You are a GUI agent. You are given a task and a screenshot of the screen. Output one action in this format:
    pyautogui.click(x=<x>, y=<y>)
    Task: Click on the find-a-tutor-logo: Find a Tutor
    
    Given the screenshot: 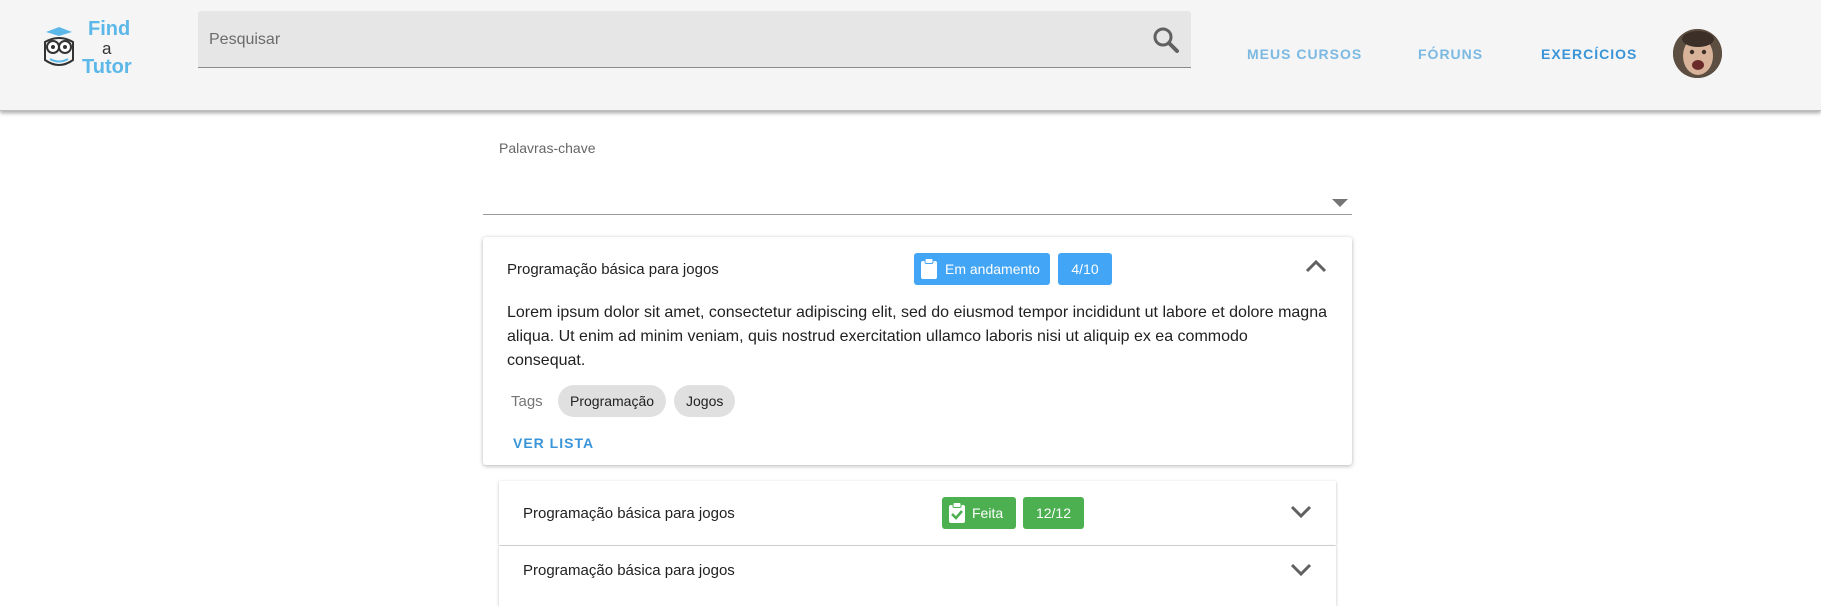 What is the action you would take?
    pyautogui.click(x=97, y=49)
    